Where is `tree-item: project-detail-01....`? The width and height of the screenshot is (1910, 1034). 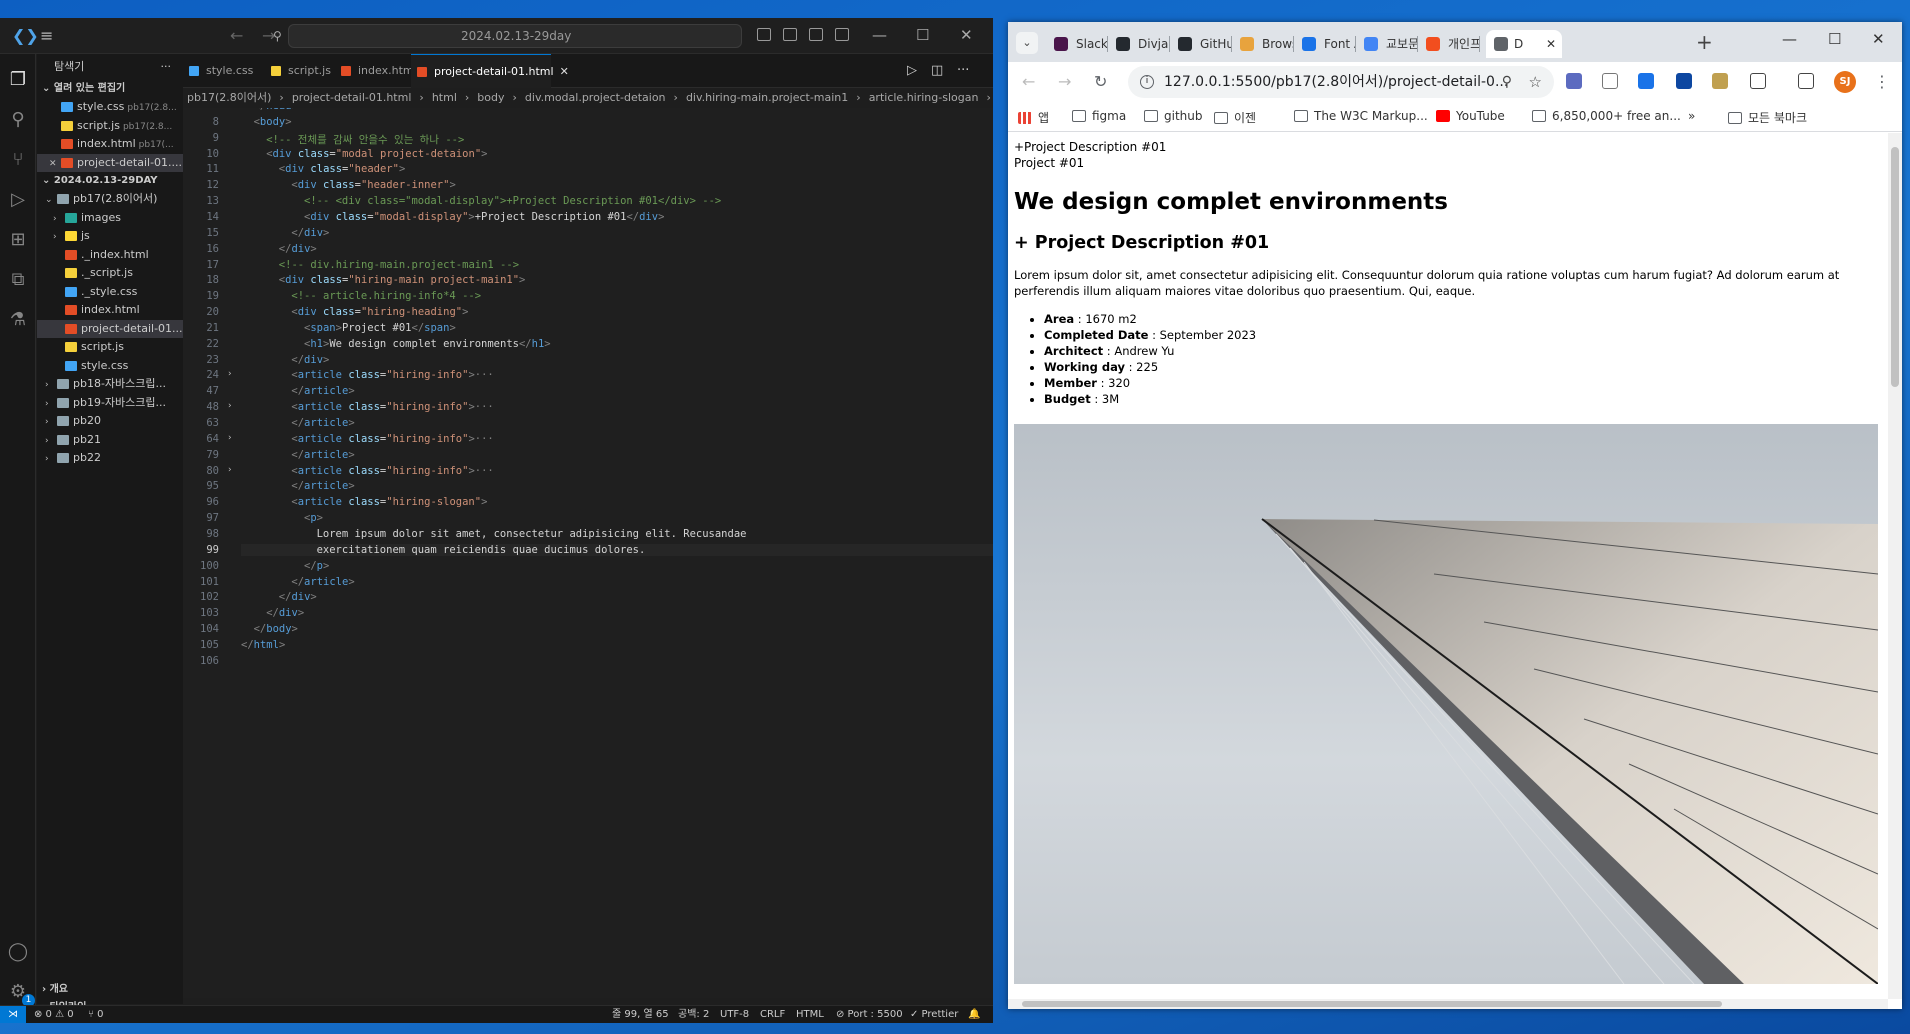 tree-item: project-detail-01.... is located at coordinates (110, 328).